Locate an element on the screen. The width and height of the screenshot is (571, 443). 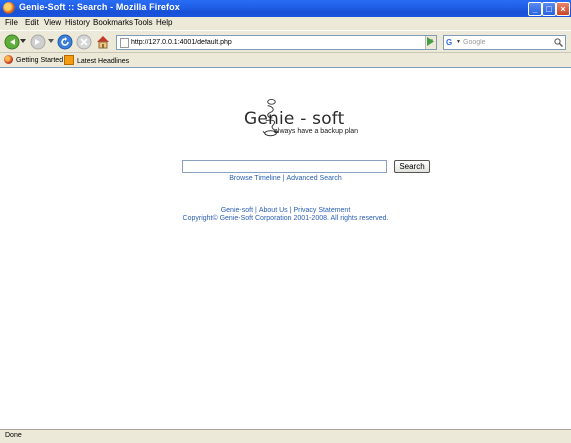
status-bar: Done is located at coordinates (285, 436).